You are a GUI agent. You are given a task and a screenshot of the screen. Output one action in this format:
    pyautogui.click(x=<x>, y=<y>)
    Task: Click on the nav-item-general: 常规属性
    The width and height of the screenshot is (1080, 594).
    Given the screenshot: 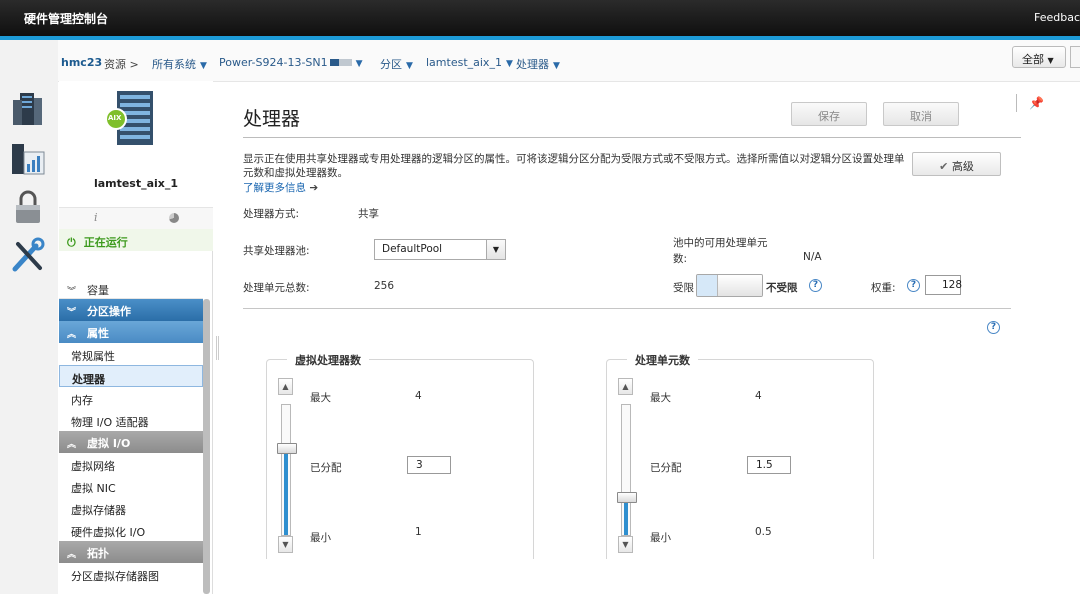 What is the action you would take?
    pyautogui.click(x=131, y=354)
    